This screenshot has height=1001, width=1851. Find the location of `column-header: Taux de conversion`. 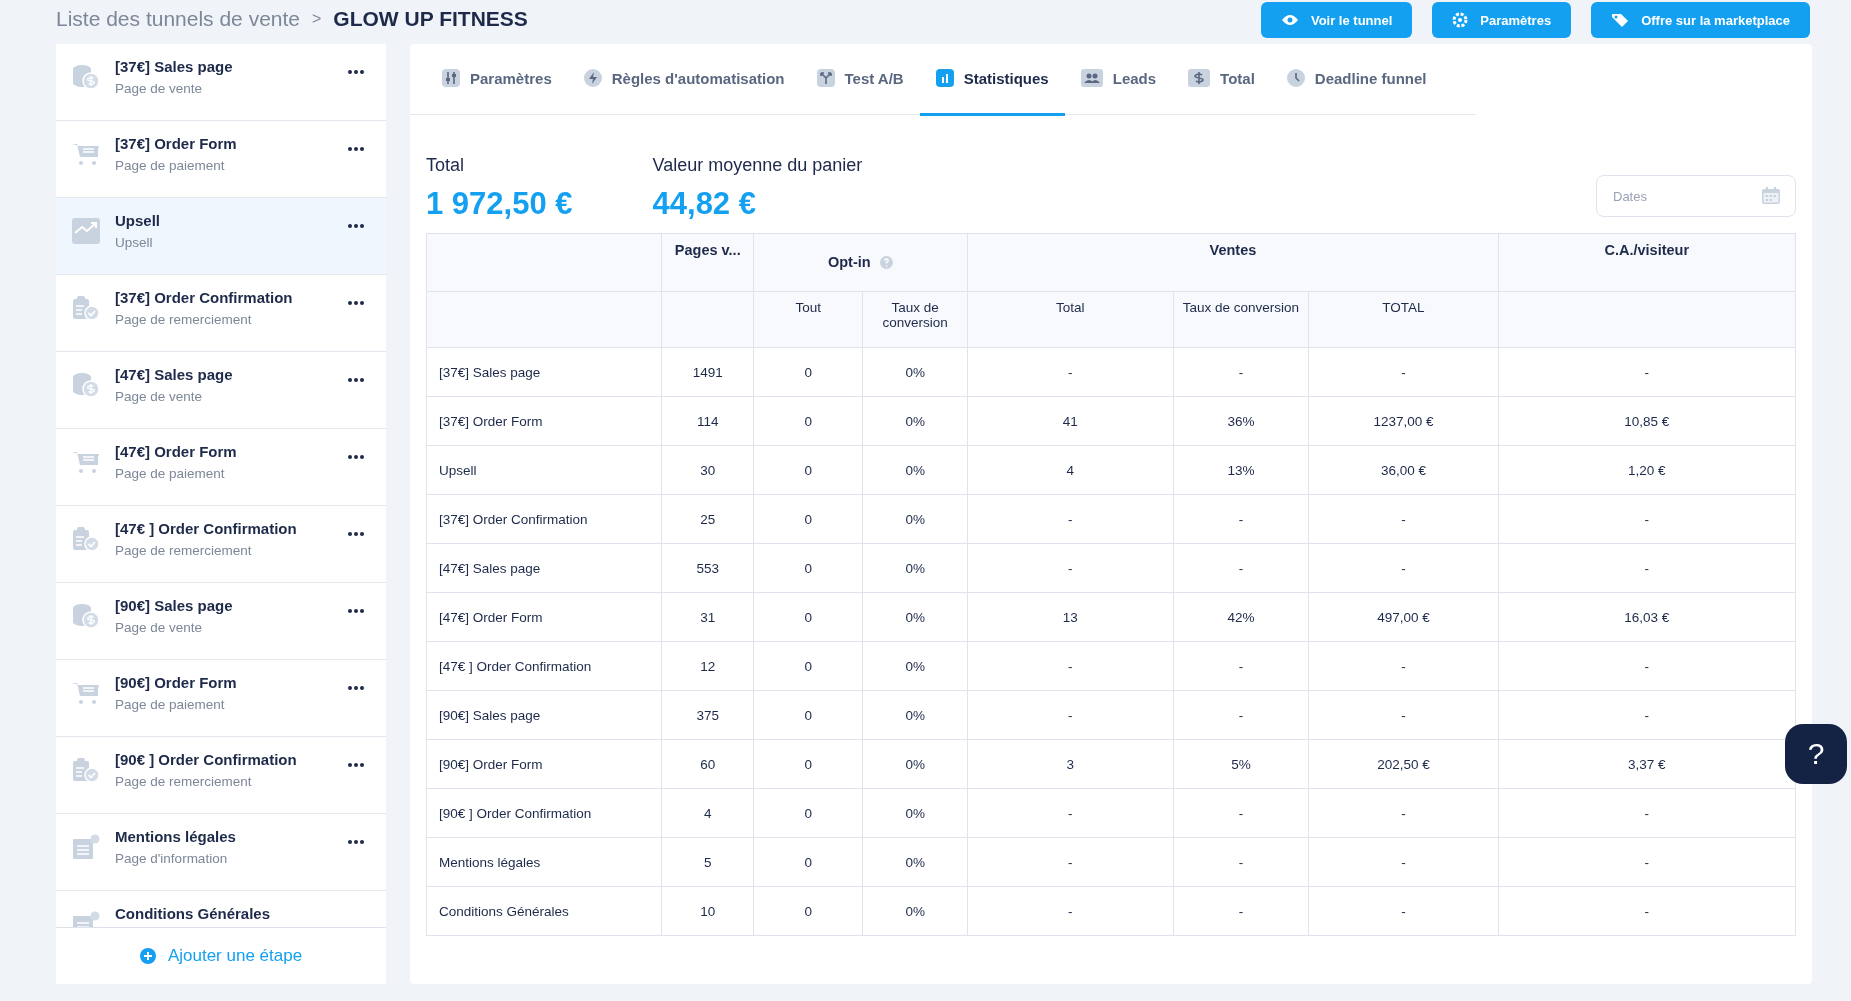

column-header: Taux de conversion is located at coordinates (1241, 307).